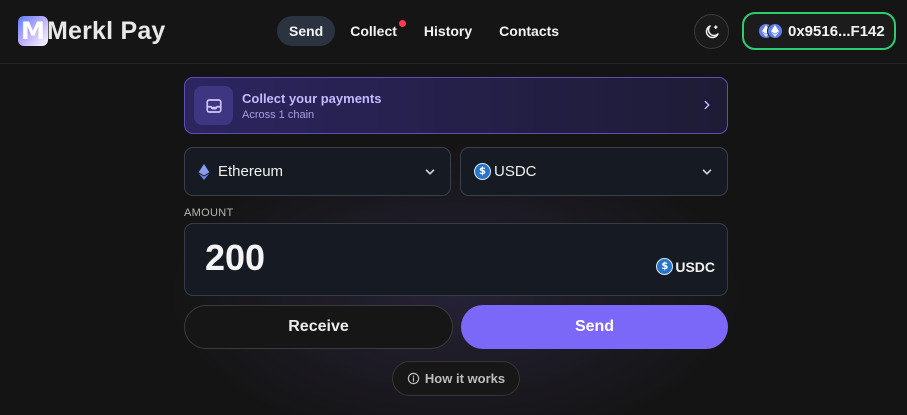 This screenshot has width=907, height=415. Describe the element at coordinates (836, 31) in the screenshot. I see `wallet-address: 0x9516...F142` at that location.